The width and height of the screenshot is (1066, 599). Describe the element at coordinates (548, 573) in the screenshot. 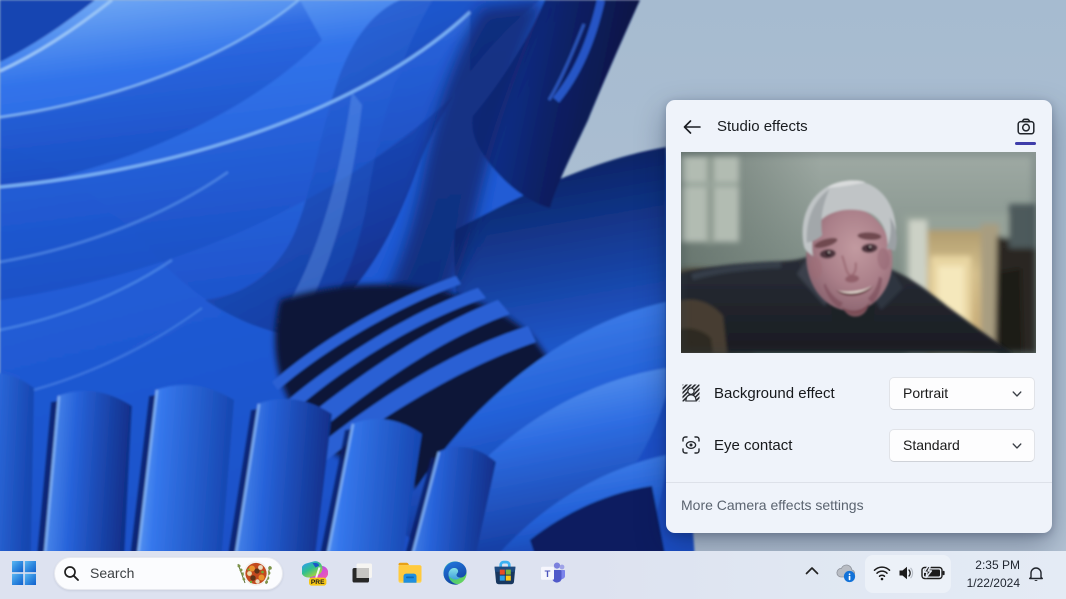

I see `svg-text: T` at that location.